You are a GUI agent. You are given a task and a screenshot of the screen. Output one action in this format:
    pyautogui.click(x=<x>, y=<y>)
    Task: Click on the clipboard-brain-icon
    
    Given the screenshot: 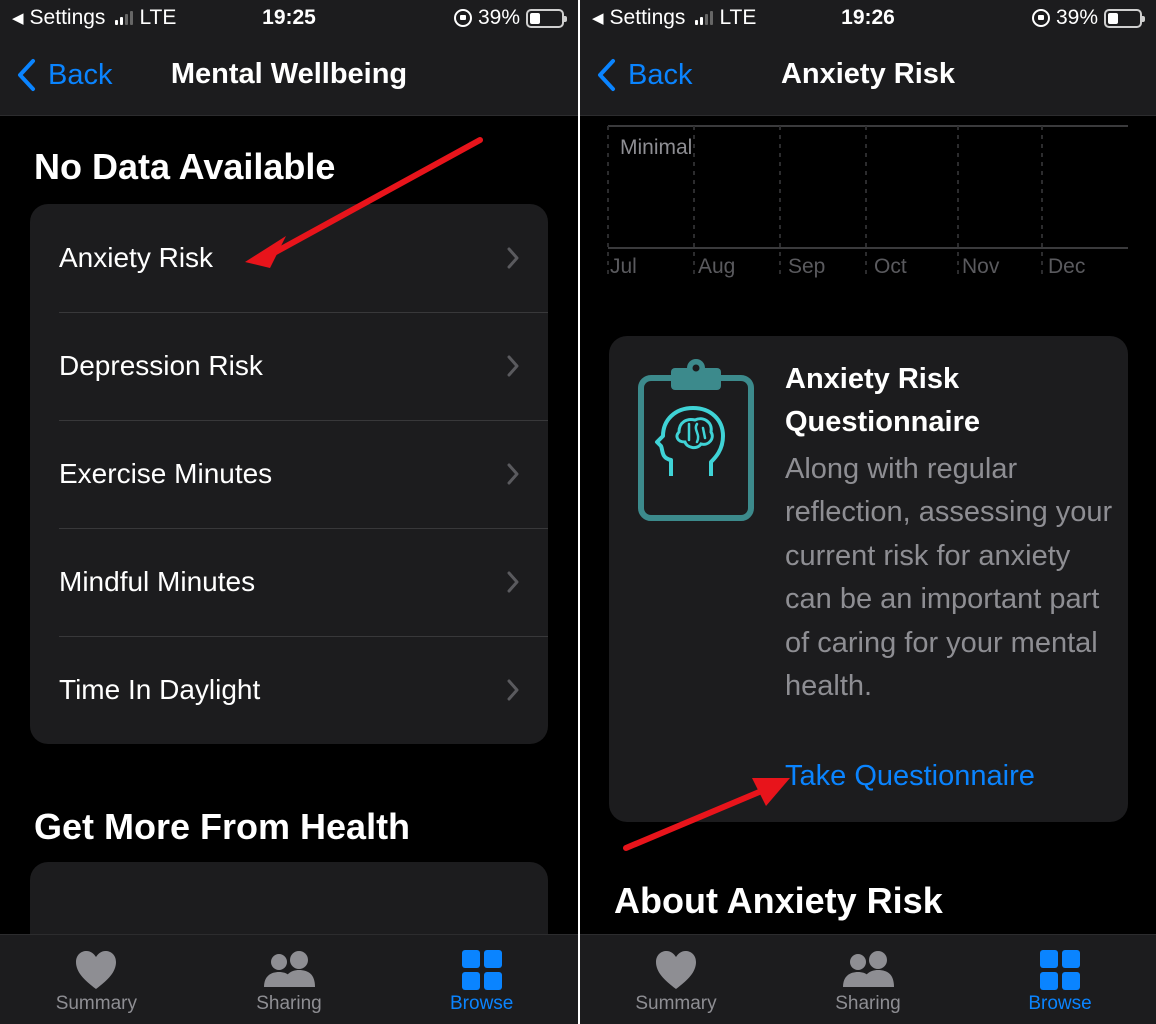 What is the action you would take?
    pyautogui.click(x=696, y=440)
    